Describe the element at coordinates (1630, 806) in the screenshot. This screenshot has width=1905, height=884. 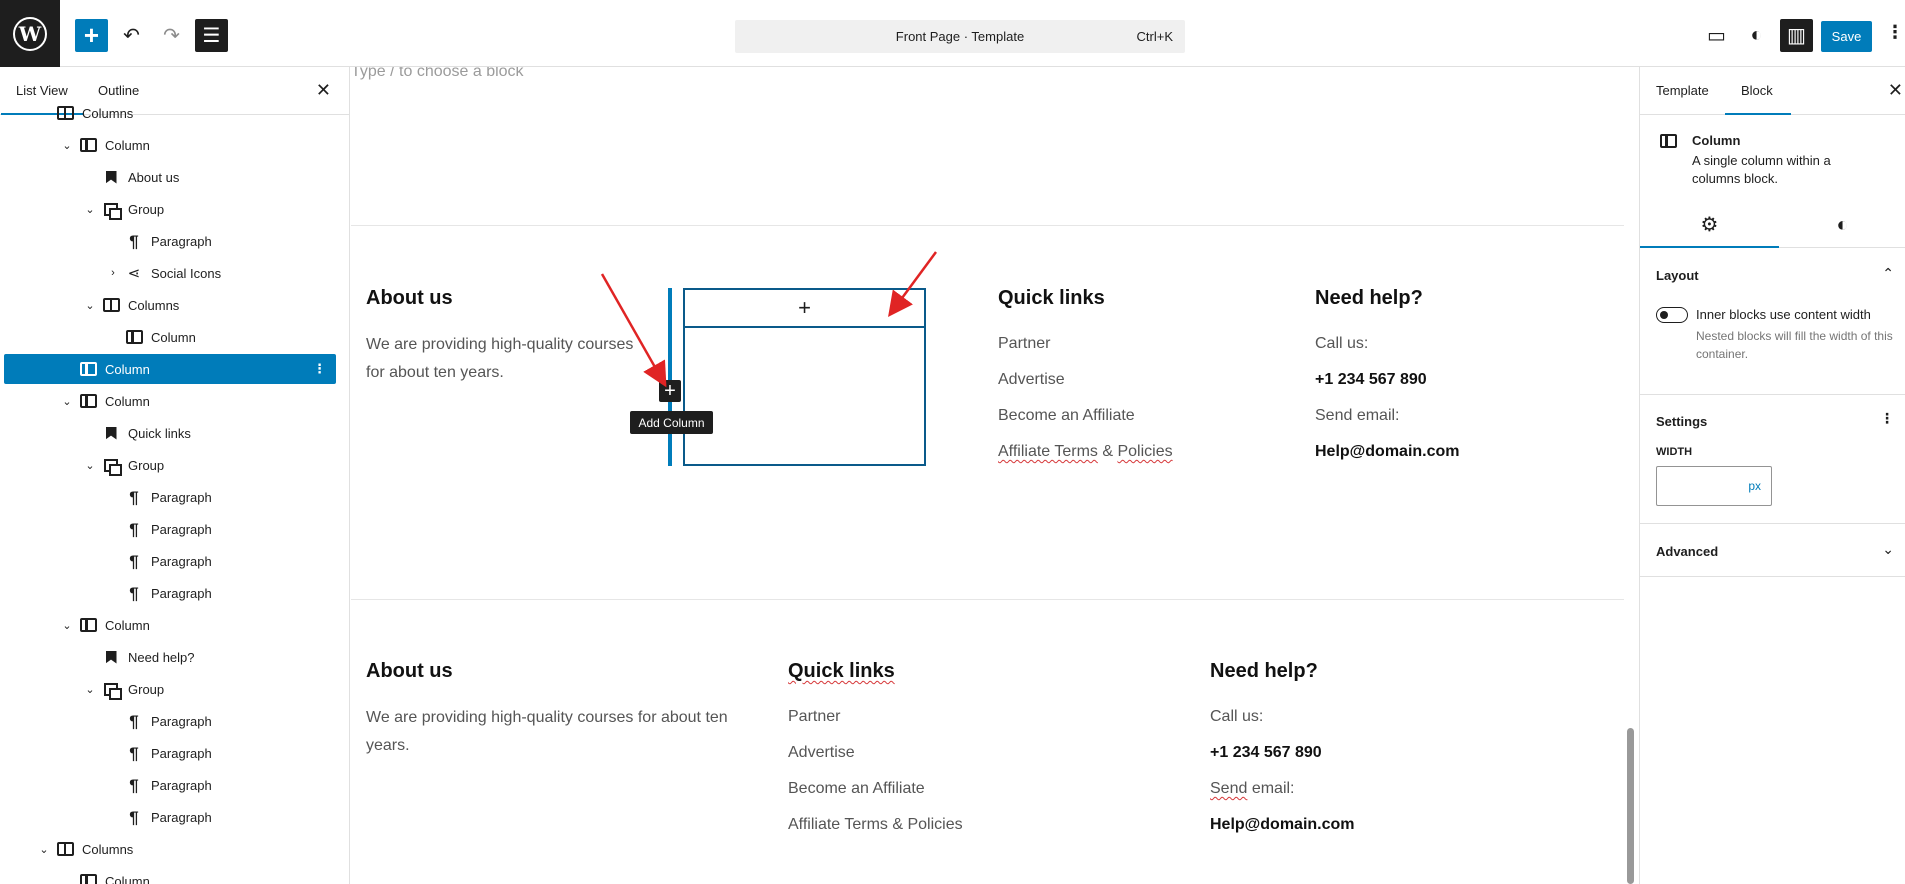
I see `canvas-scrollbar-thumb` at that location.